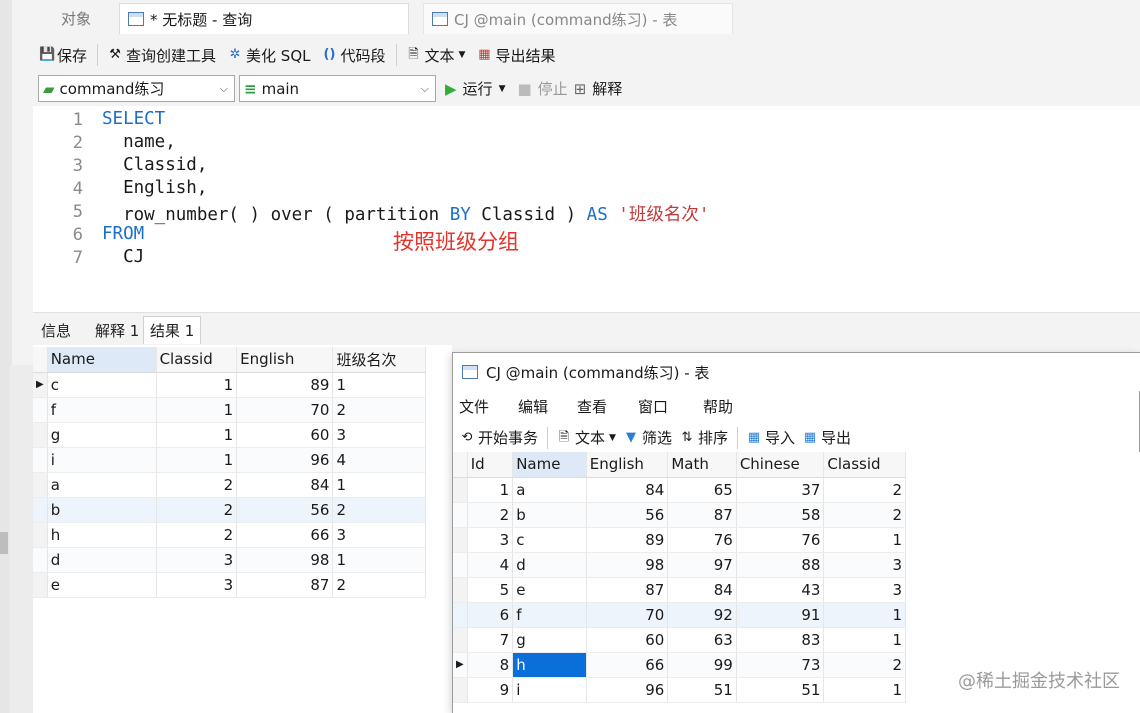  Describe the element at coordinates (451, 89) in the screenshot. I see `play-icon: ▶` at that location.